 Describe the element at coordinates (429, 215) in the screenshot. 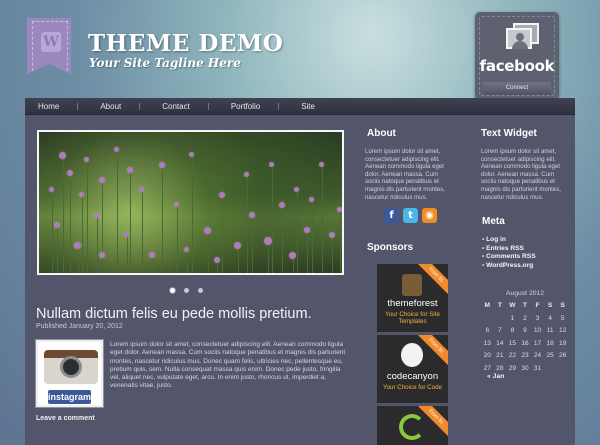

I see `rss-icon: ◉` at that location.